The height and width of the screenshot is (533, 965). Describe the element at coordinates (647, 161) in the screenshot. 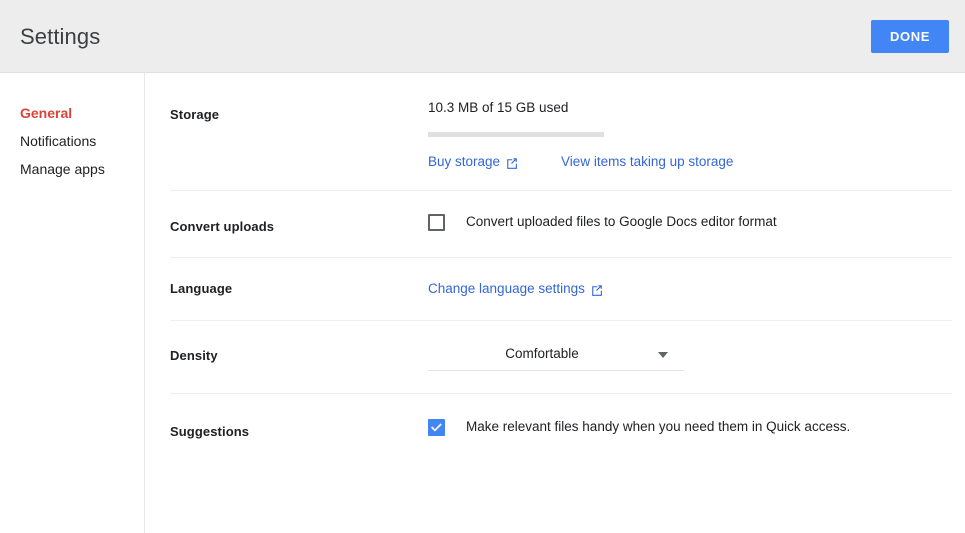

I see `view-items-storage-link: View items taking up storage` at that location.